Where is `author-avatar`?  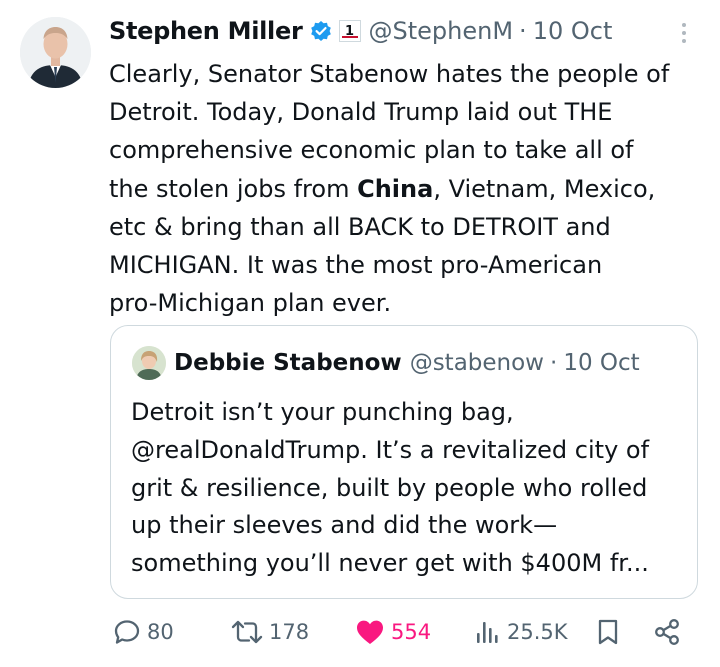 author-avatar is located at coordinates (55, 52).